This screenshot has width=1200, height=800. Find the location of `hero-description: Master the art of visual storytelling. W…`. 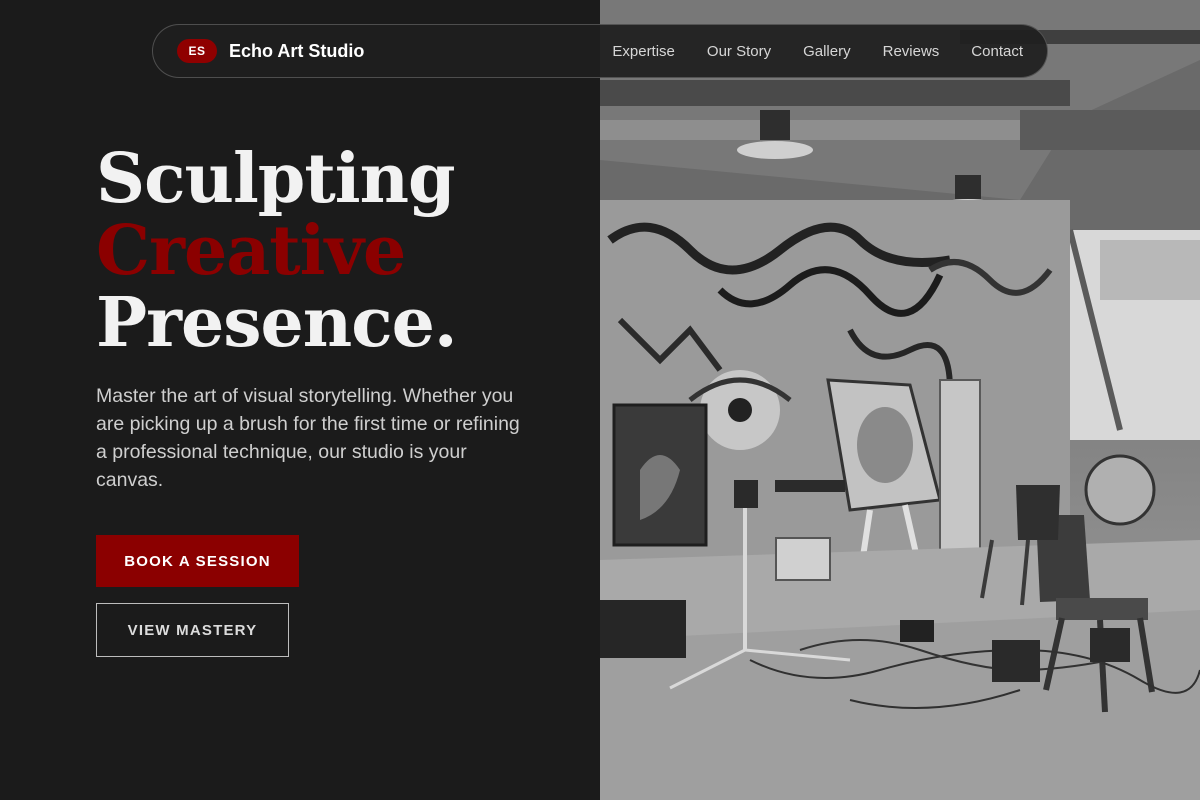

hero-description: Master the art of visual storytelling. W… is located at coordinates (308, 438).